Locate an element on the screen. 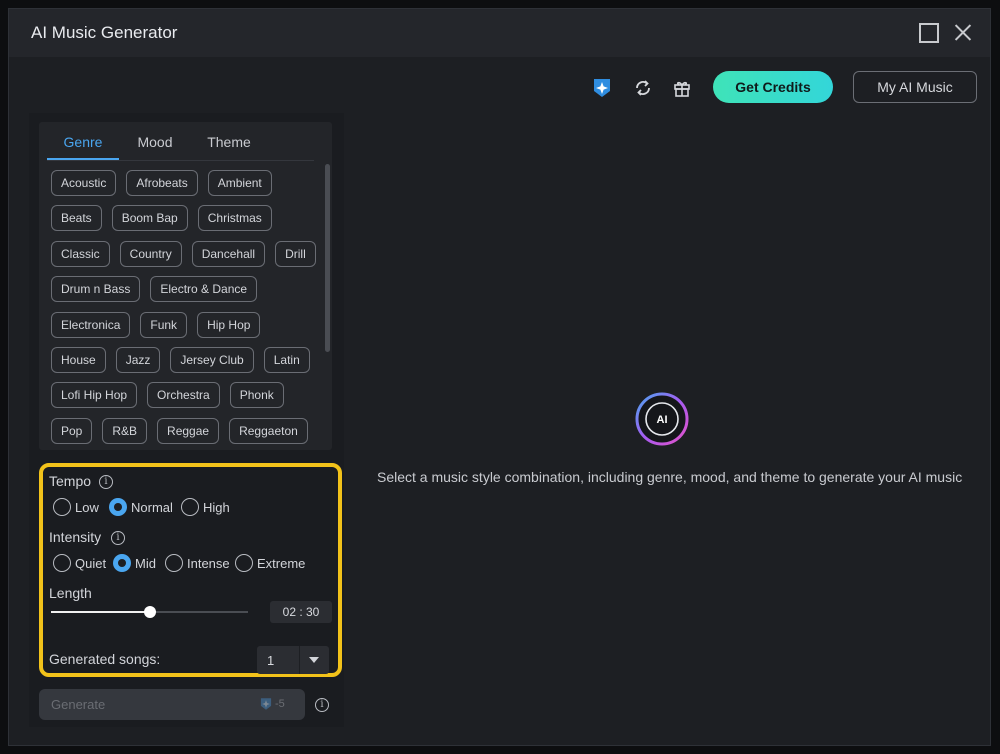 The image size is (1000, 754). option-label: Quiet is located at coordinates (91, 563).